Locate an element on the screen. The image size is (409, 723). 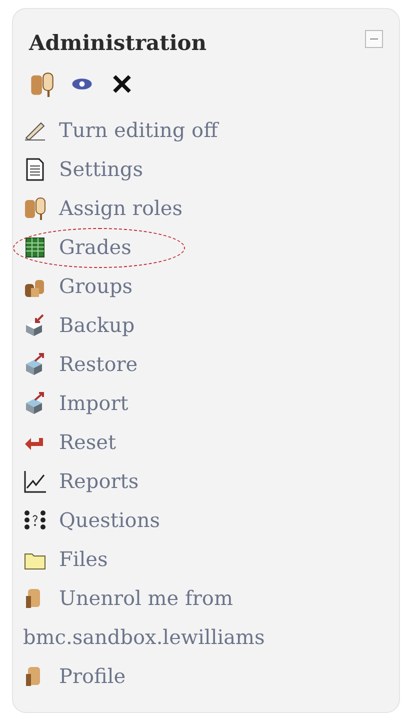
menu-link: Profile is located at coordinates (205, 676).